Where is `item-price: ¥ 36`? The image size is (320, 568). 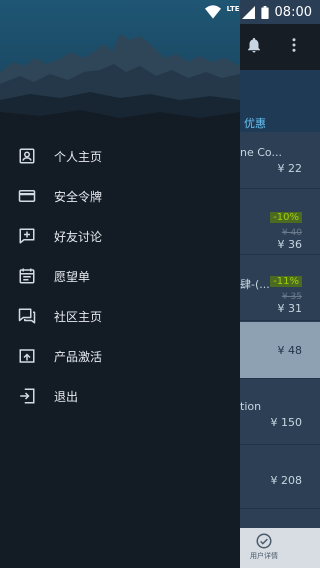
item-price: ¥ 36 is located at coordinates (290, 244).